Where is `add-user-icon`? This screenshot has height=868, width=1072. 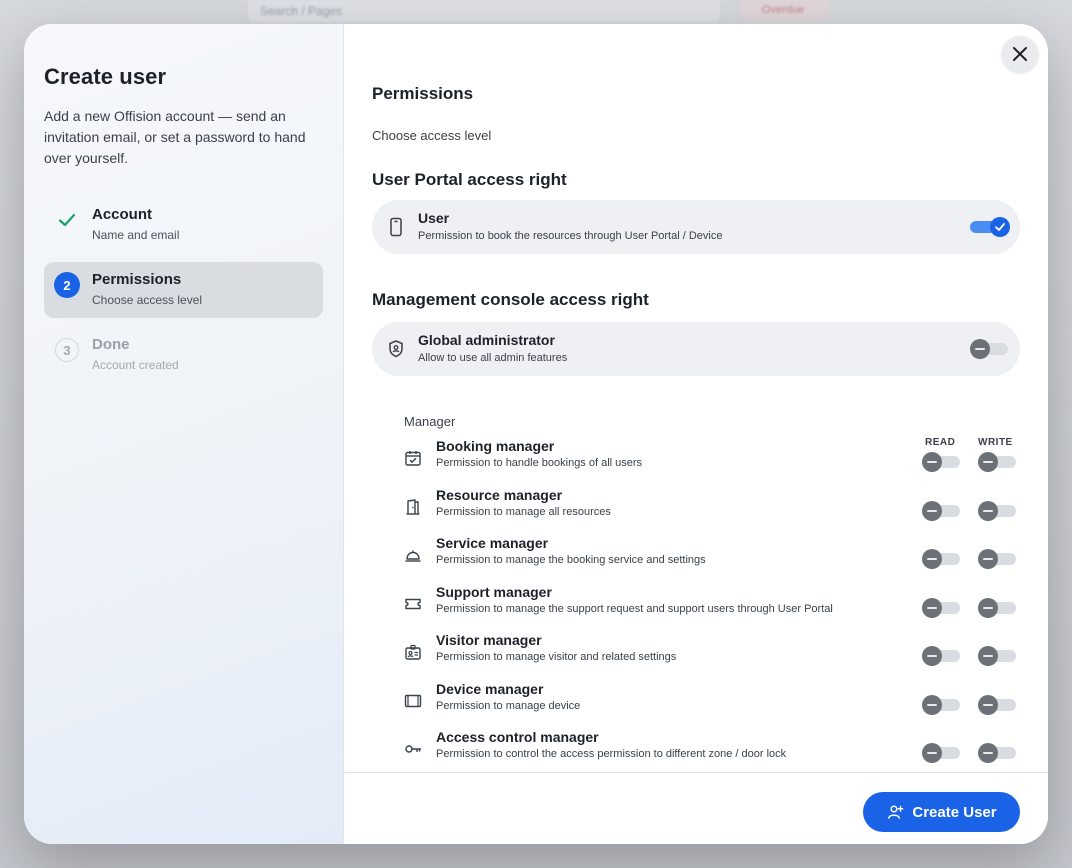
add-user-icon is located at coordinates (896, 812).